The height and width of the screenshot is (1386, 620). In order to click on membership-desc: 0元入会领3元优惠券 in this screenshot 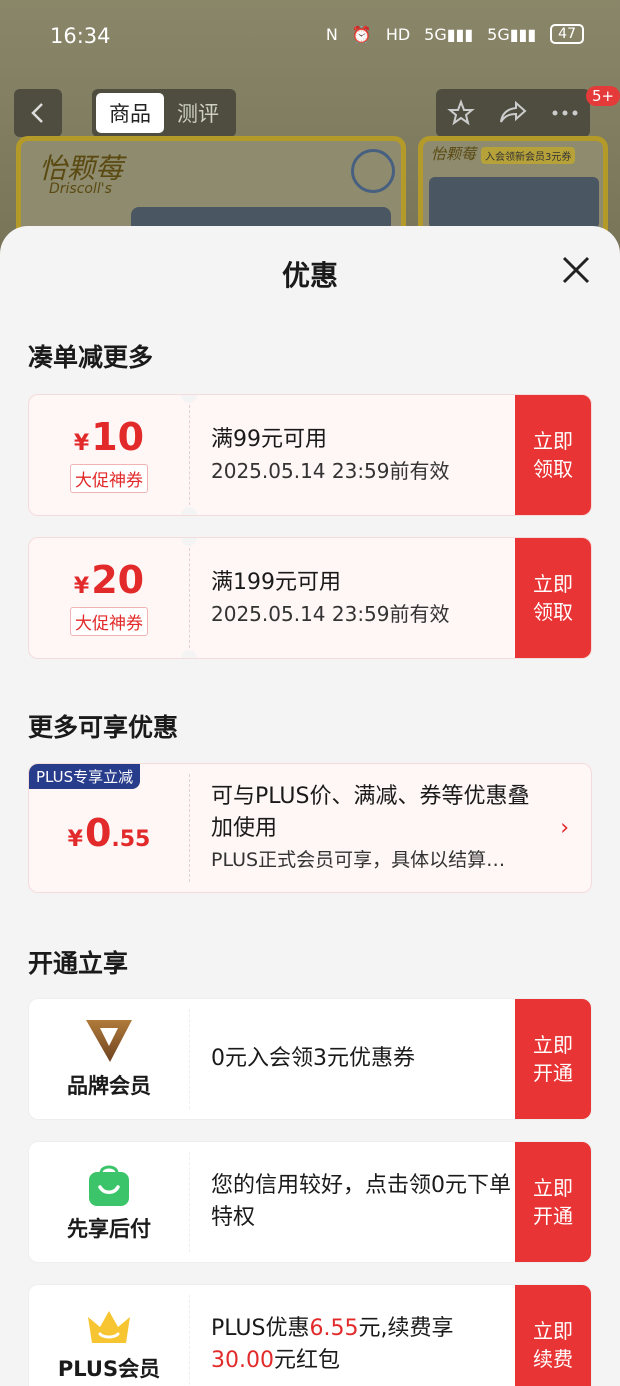, I will do `click(313, 1058)`.